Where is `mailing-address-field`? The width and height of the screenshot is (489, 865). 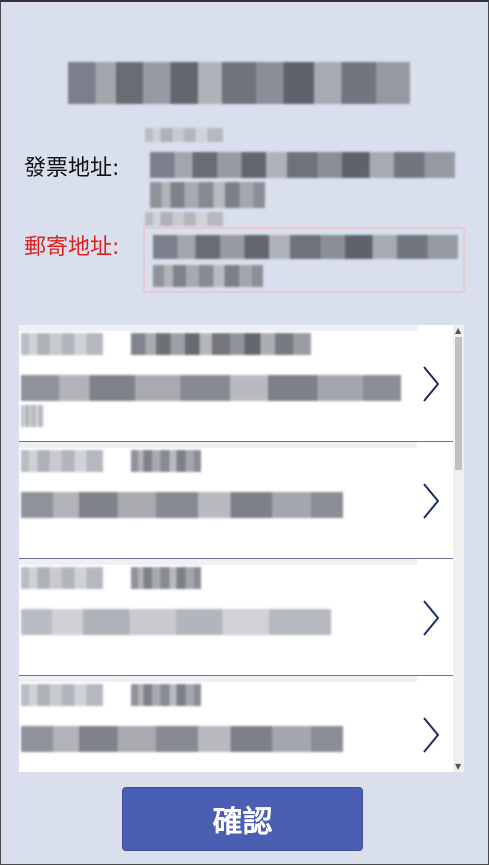 mailing-address-field is located at coordinates (304, 260).